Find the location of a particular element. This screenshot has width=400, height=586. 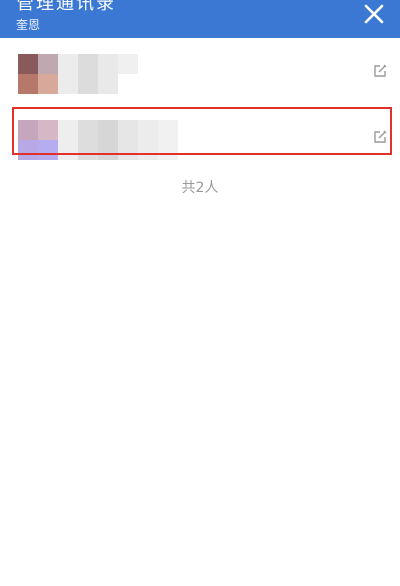

close-button is located at coordinates (374, 14).